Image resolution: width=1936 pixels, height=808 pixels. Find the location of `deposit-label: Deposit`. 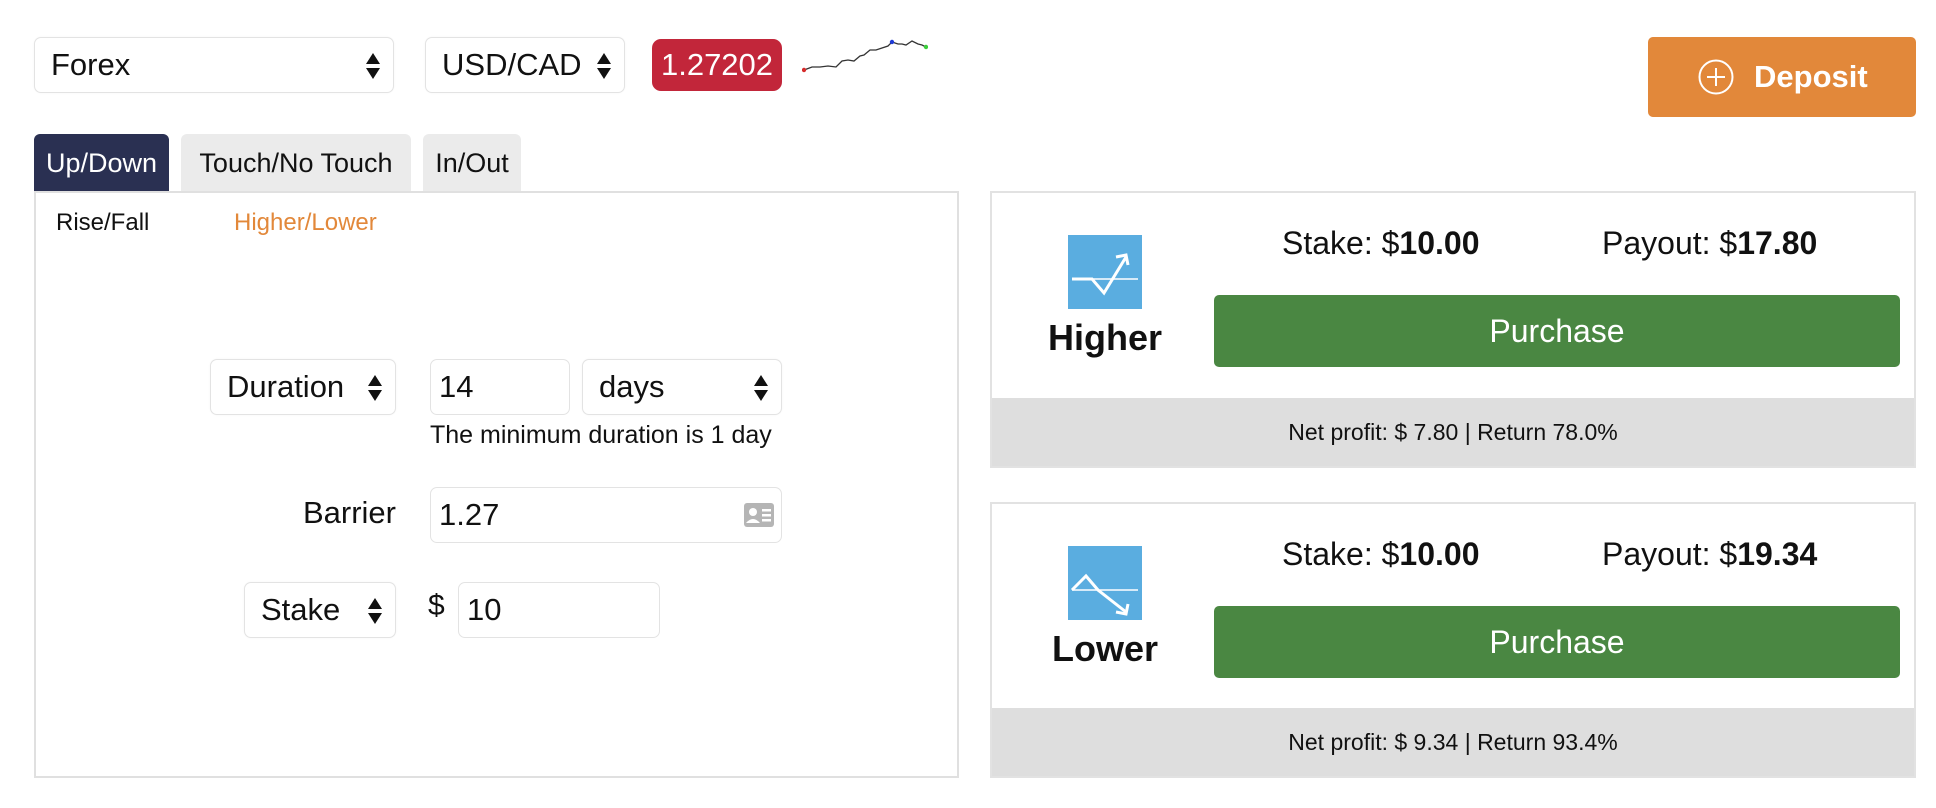

deposit-label: Deposit is located at coordinates (1811, 76).